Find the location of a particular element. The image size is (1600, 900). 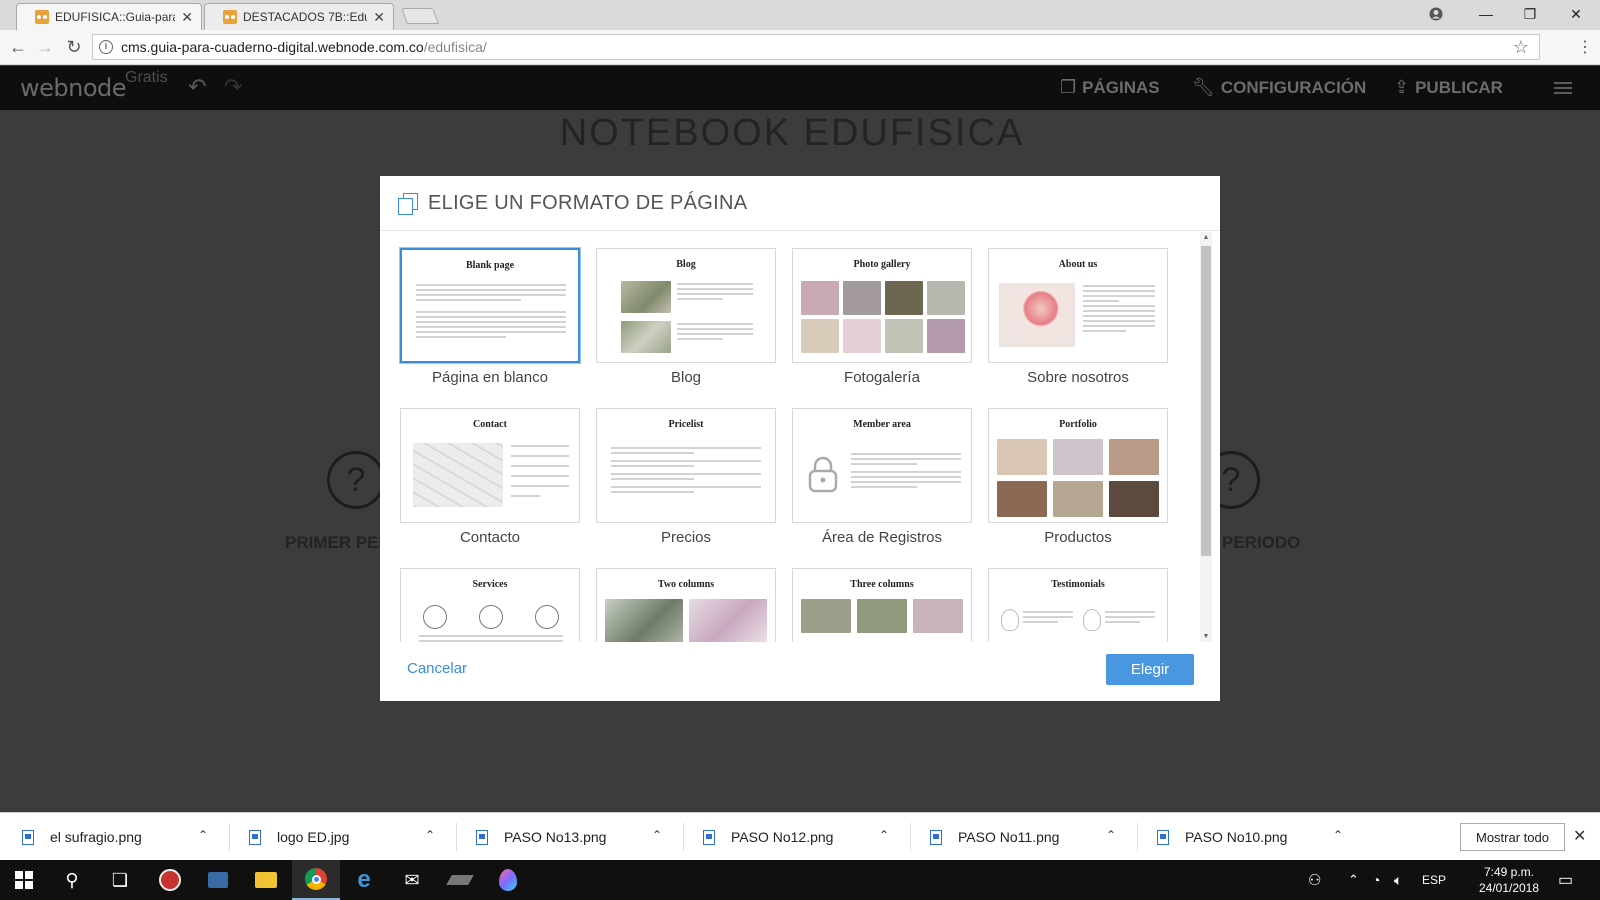

back-arrow-icon: ← is located at coordinates (18, 47).